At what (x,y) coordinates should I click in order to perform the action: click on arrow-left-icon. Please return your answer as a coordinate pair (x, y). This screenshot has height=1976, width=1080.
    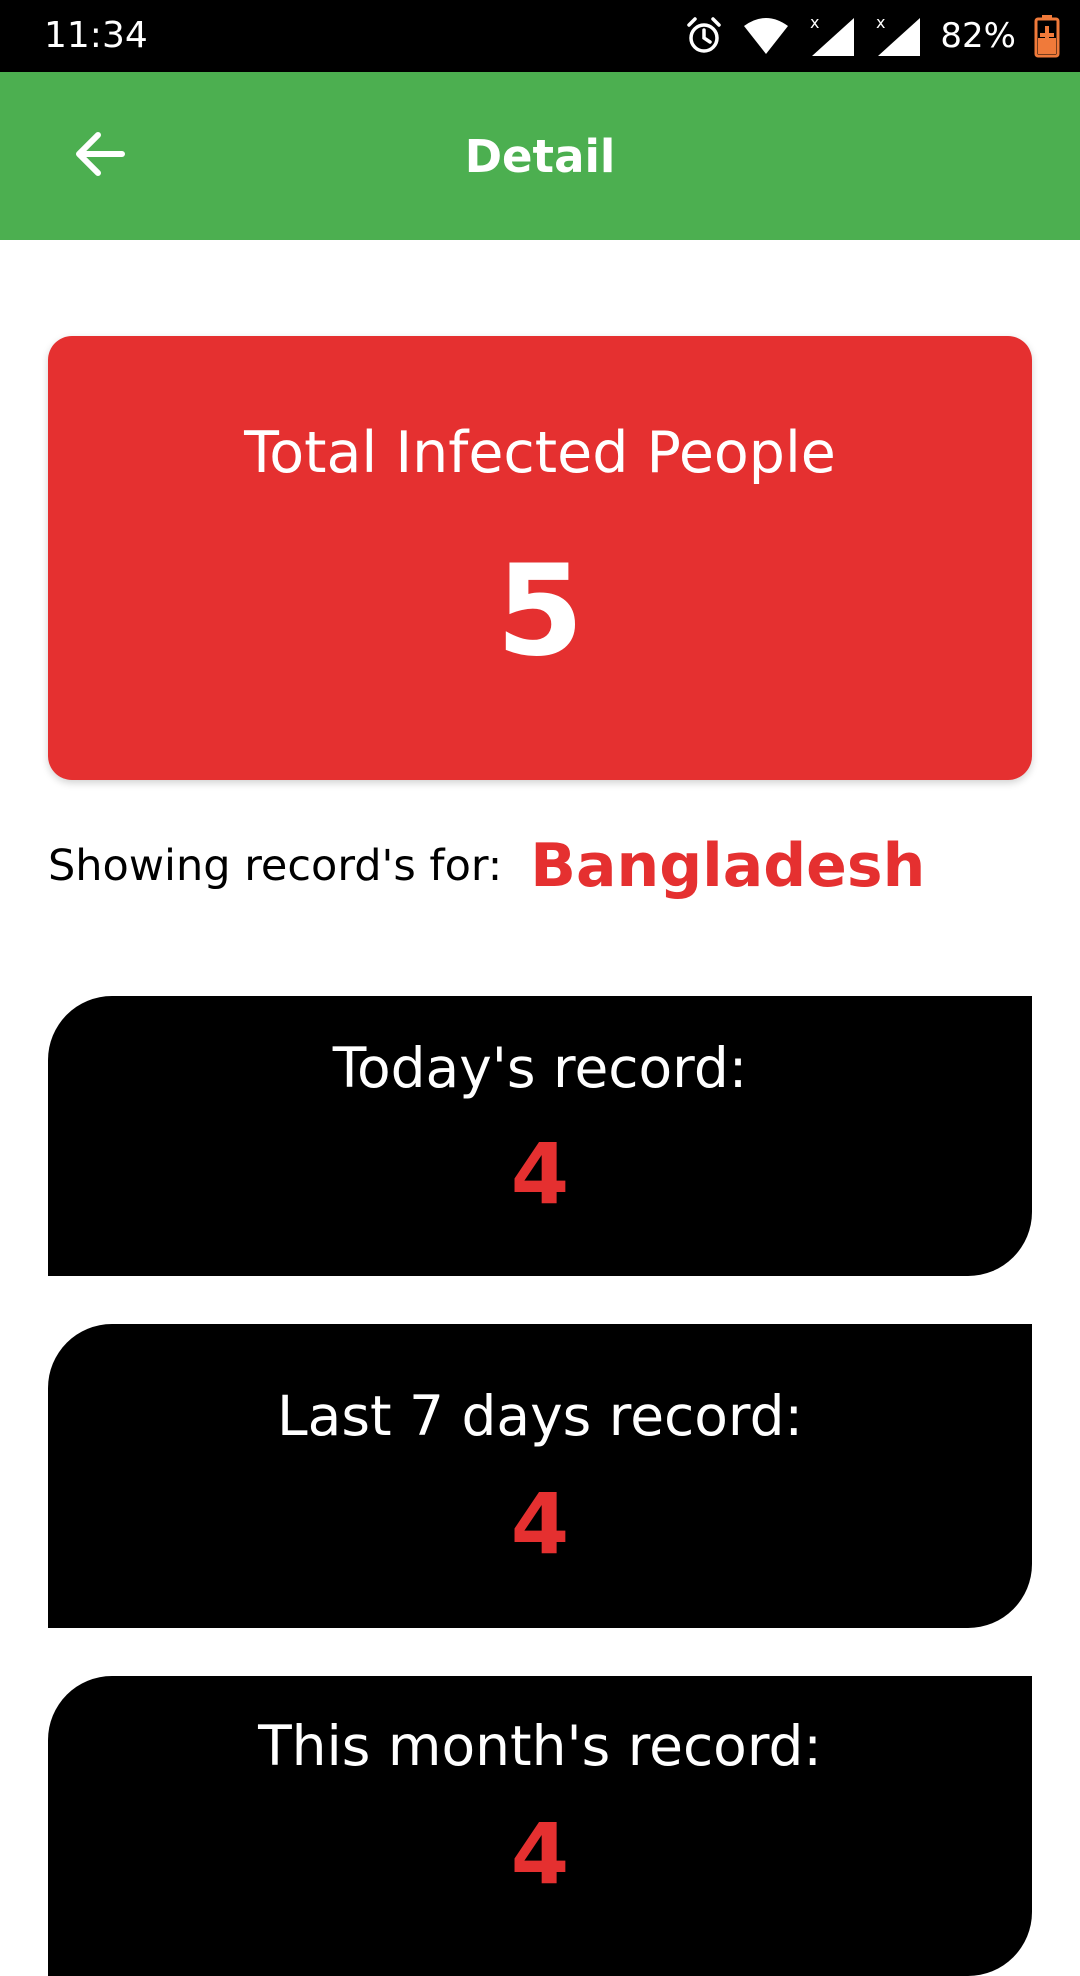
    Looking at the image, I should click on (100, 156).